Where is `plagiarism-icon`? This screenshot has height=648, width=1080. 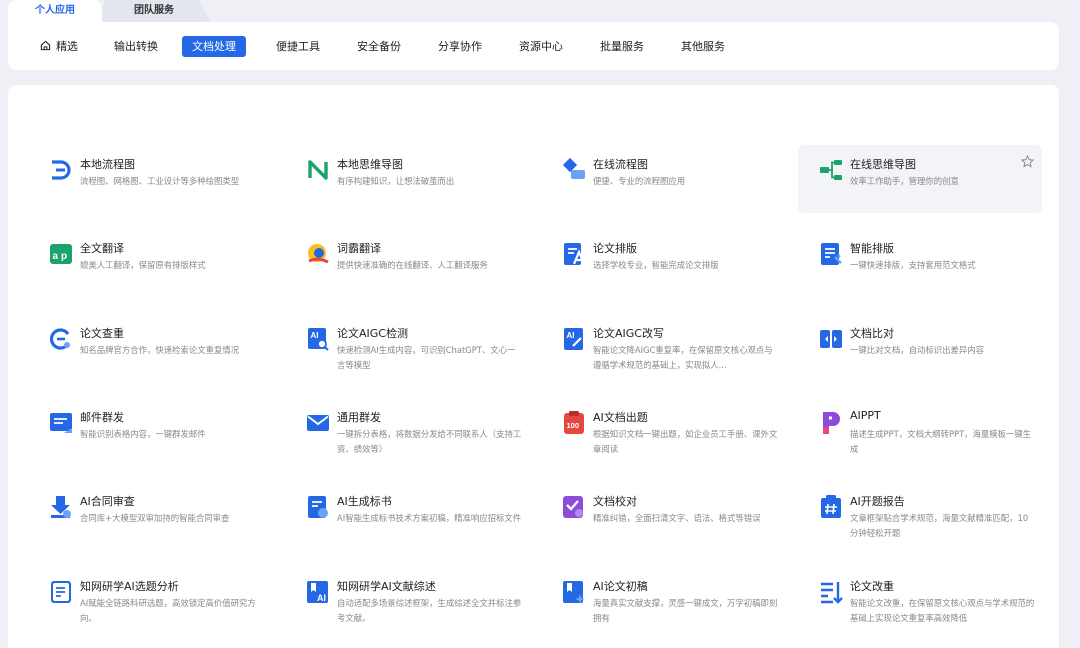 plagiarism-icon is located at coordinates (61, 339).